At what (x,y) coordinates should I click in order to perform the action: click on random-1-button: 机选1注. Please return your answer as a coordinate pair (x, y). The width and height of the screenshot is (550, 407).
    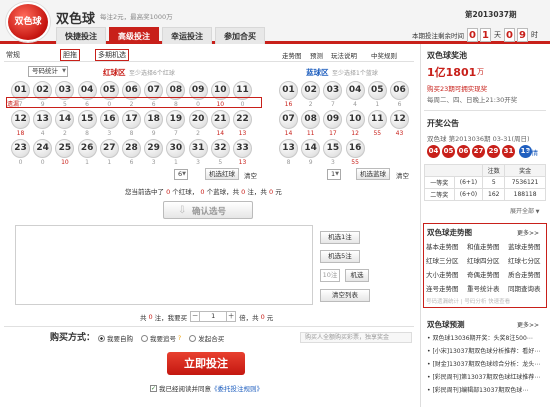
    Looking at the image, I should click on (340, 237).